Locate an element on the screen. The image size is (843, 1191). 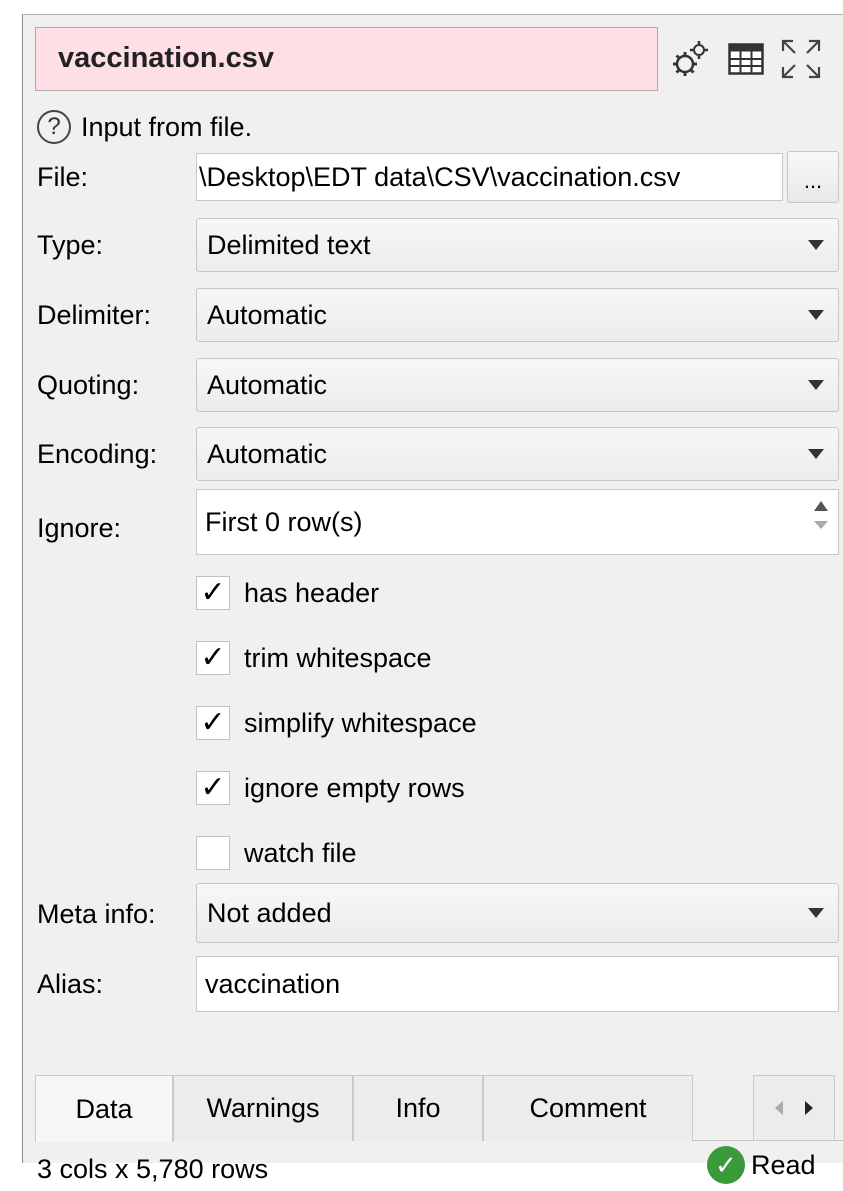
encoding-dropdown: Automatic is located at coordinates (517, 454).